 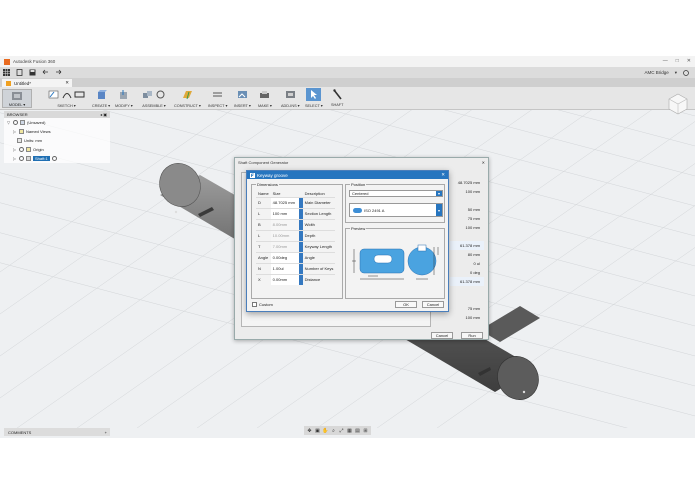 What do you see at coordinates (361, 162) in the screenshot?
I see `shaft-generator-header: Shaft Component Generator ✕` at bounding box center [361, 162].